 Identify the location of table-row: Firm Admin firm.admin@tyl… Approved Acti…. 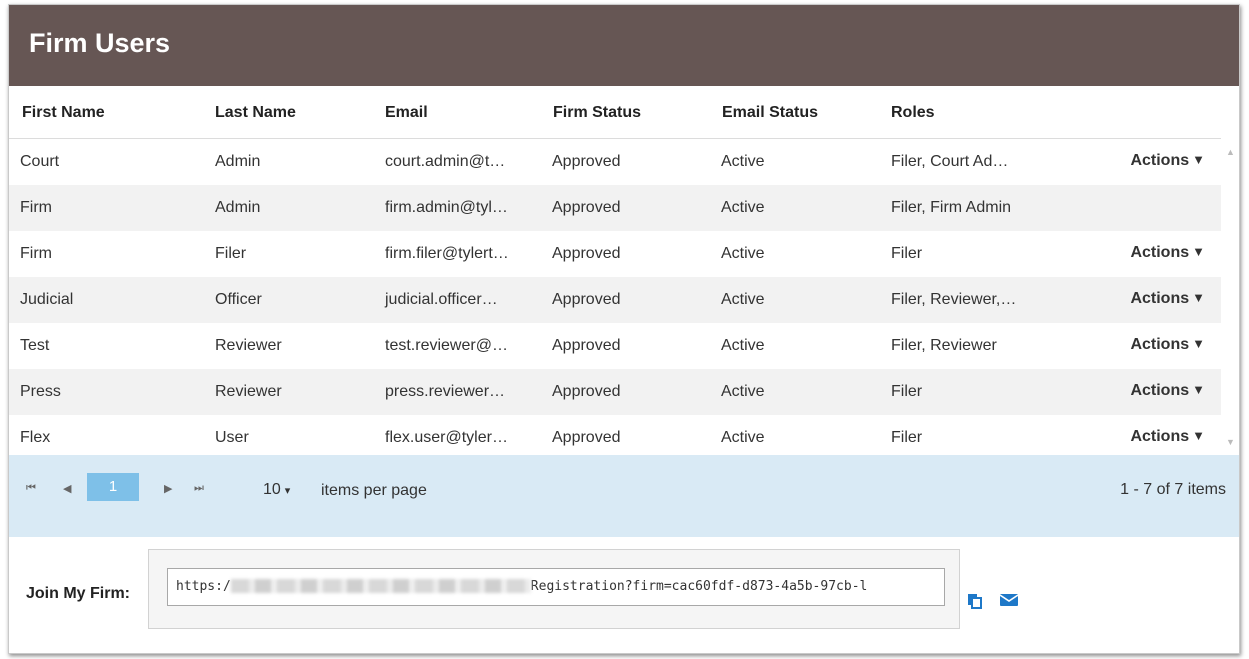
(615, 208).